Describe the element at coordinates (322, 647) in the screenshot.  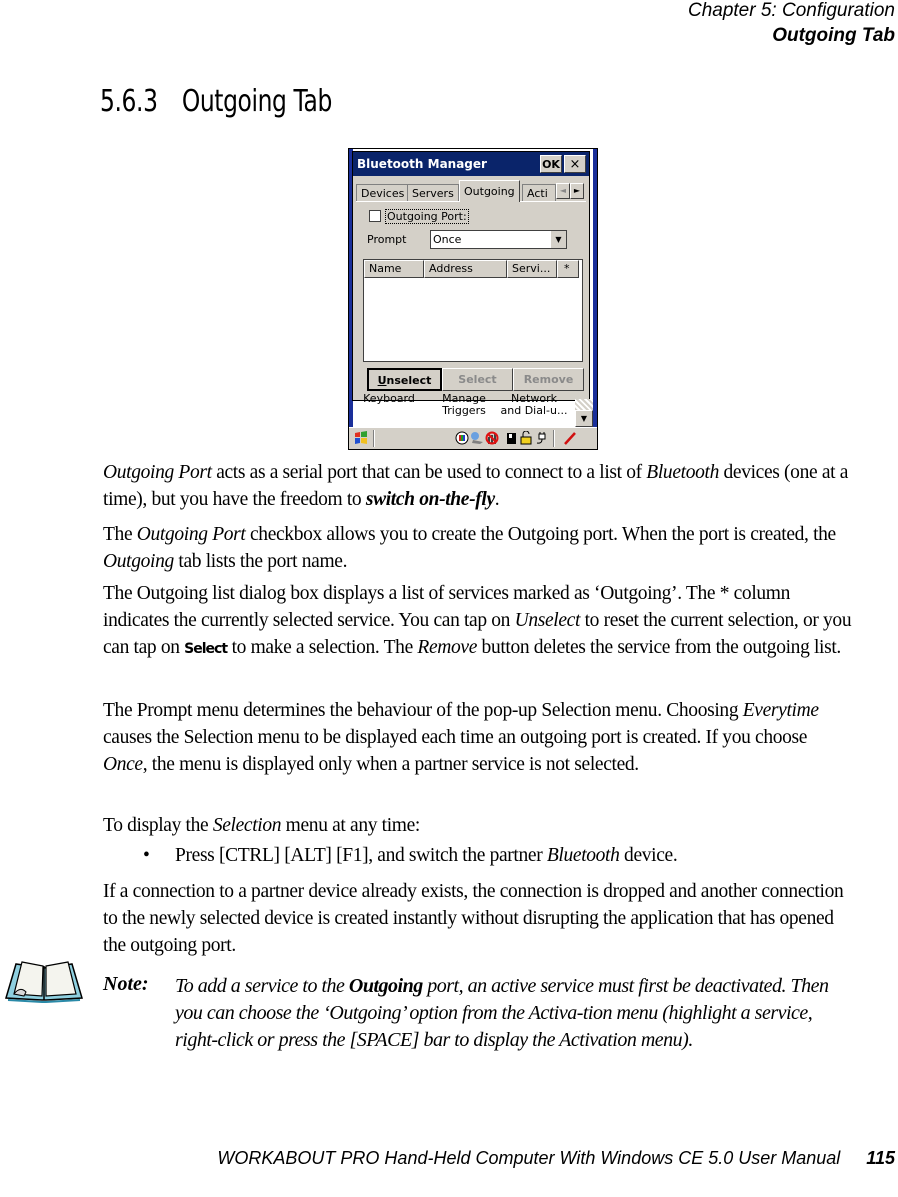
I see `text: to make a selection. The` at that location.